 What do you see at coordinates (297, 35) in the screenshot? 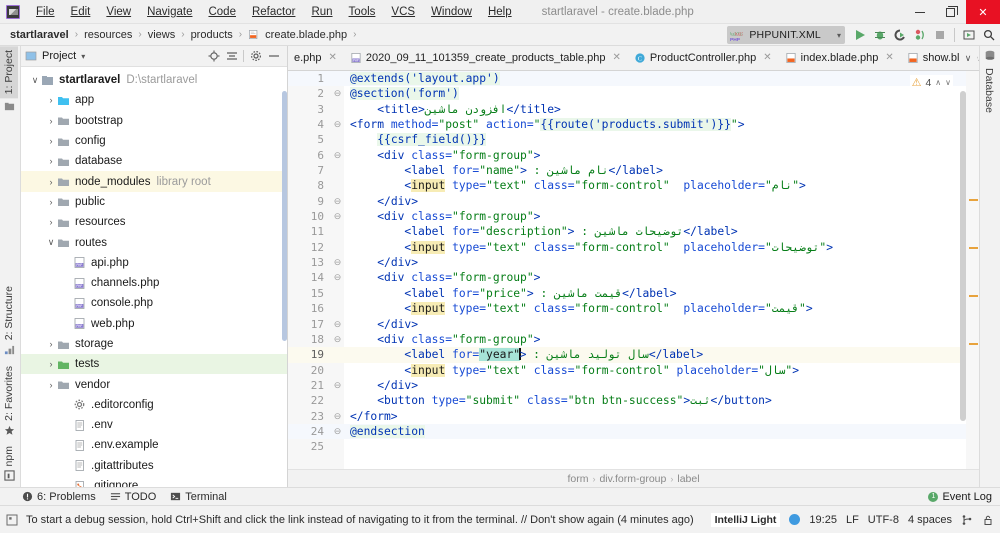
I see `breadcrumb-item-file: create.blade.php` at bounding box center [297, 35].